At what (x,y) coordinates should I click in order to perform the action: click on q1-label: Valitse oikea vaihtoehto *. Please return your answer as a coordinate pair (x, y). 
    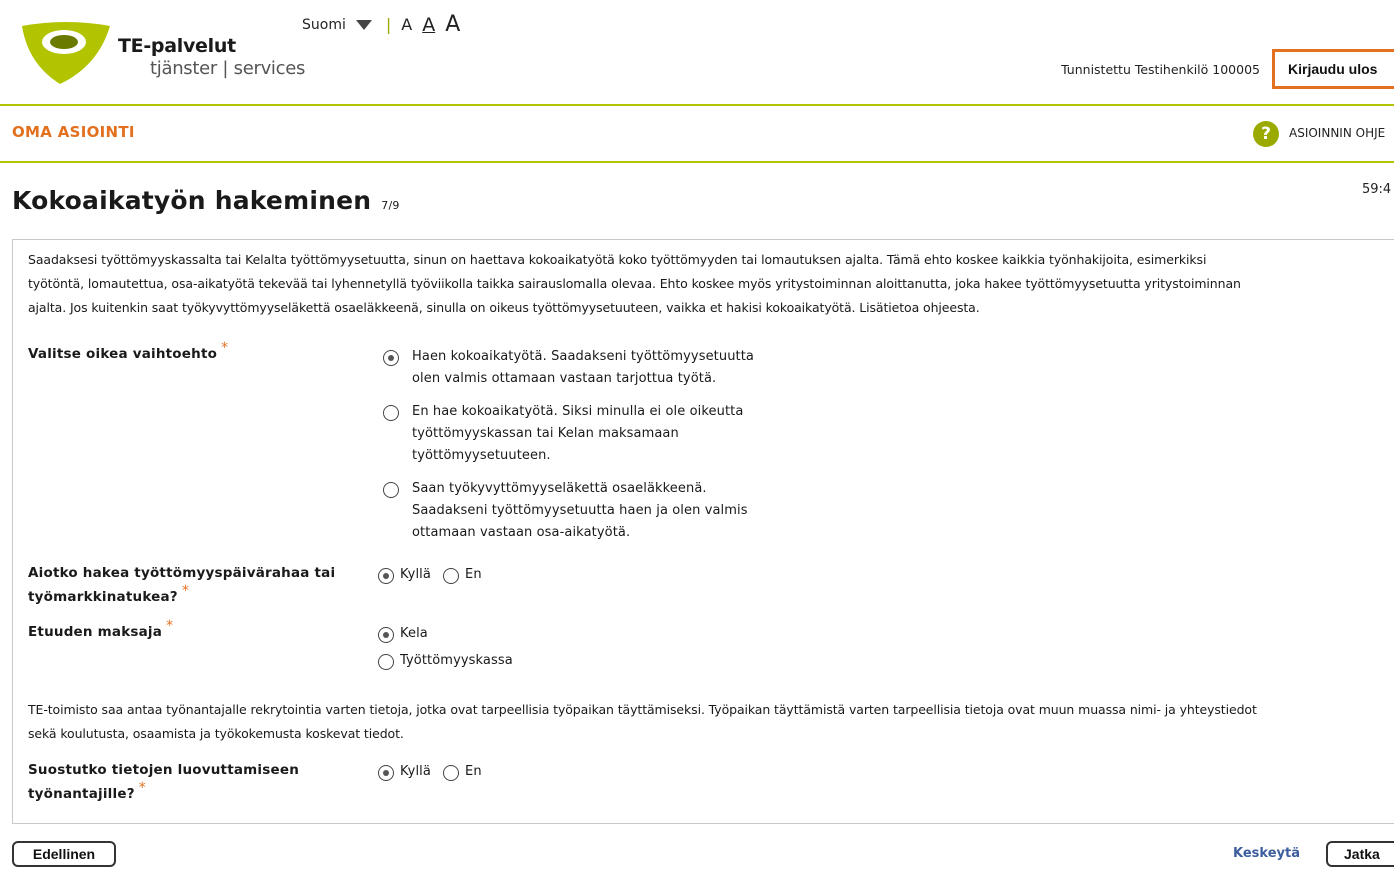
    Looking at the image, I should click on (128, 353).